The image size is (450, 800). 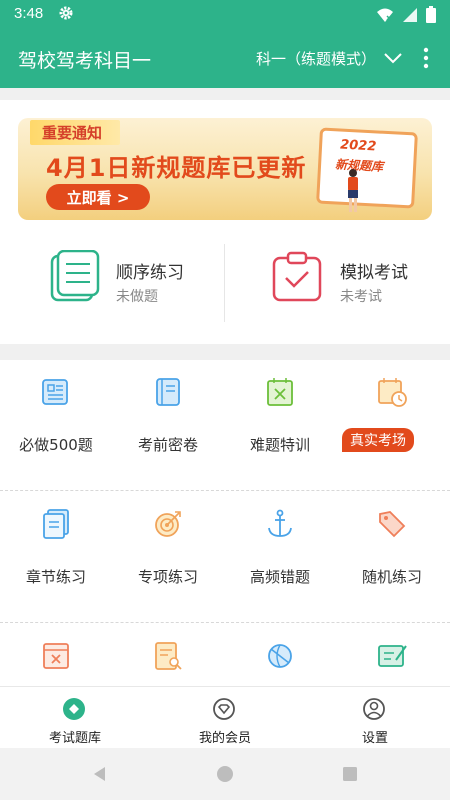 I want to click on wifi-icon, so click(x=385, y=15).